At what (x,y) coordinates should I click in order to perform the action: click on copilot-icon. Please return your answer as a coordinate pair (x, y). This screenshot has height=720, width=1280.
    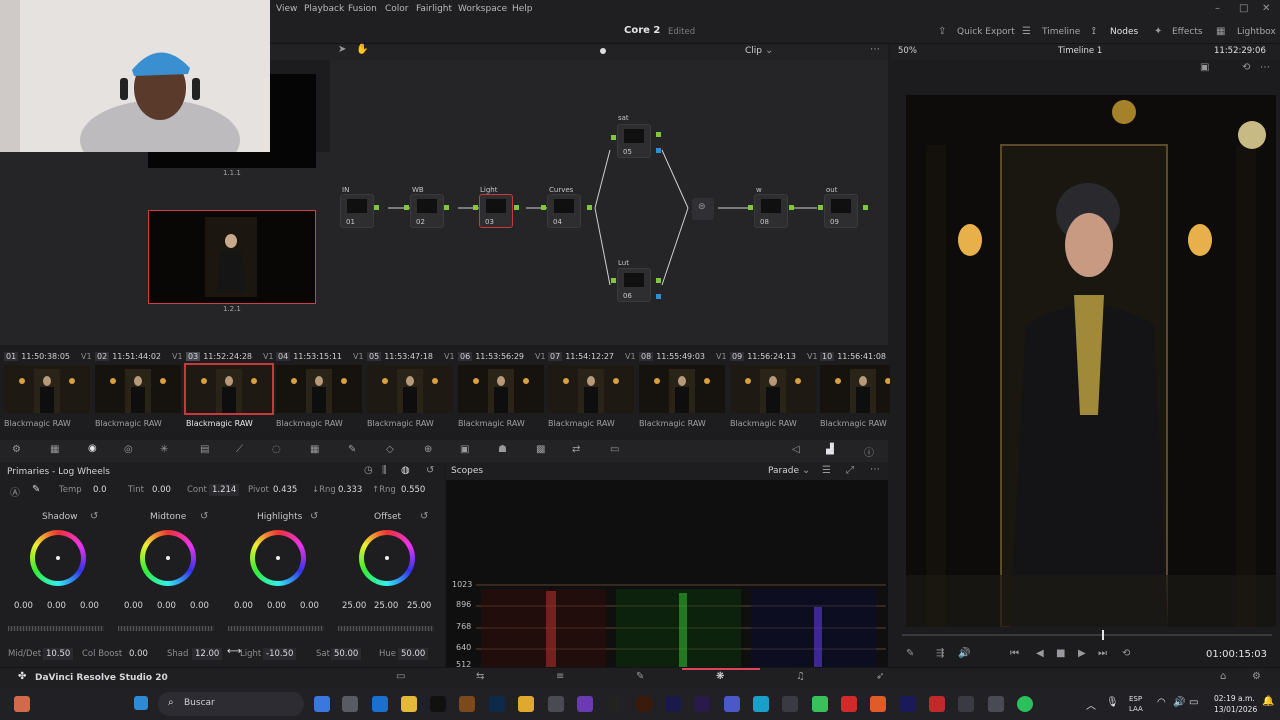
    Looking at the image, I should click on (322, 704).